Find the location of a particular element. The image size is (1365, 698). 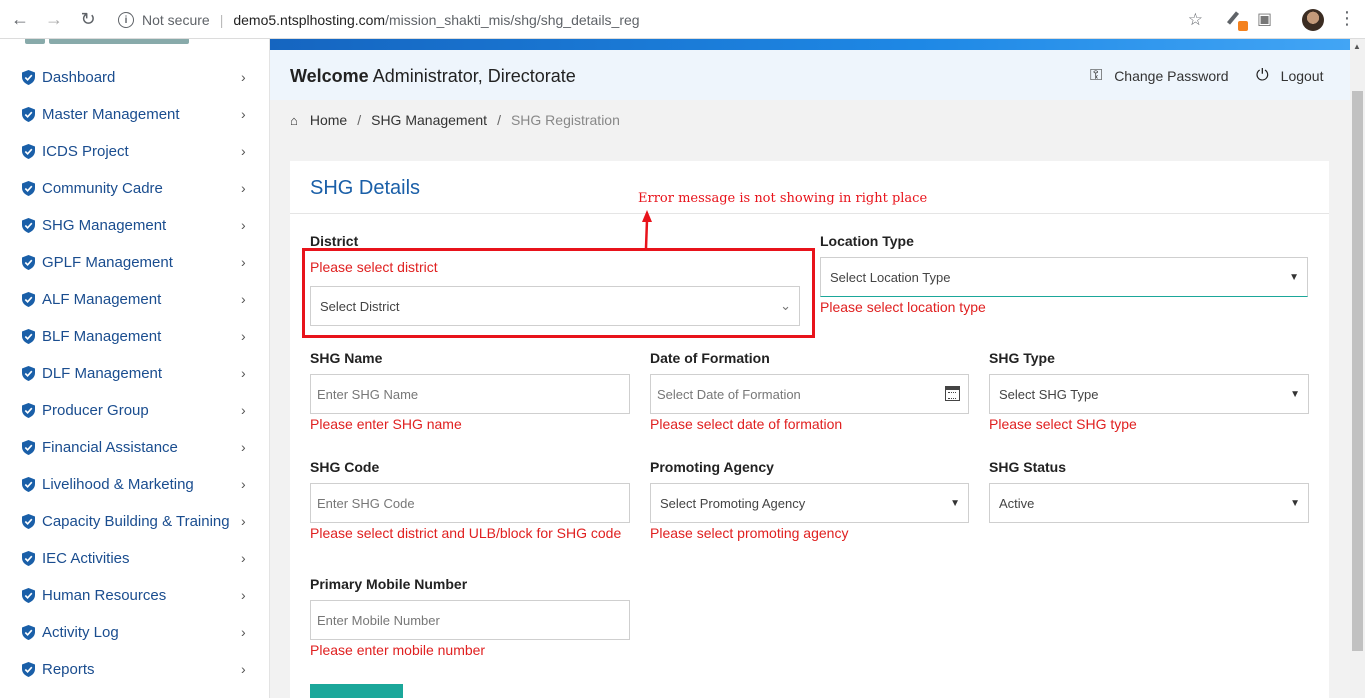

sidebar-item-iec-activities: IEC Activities › is located at coordinates (135, 558).